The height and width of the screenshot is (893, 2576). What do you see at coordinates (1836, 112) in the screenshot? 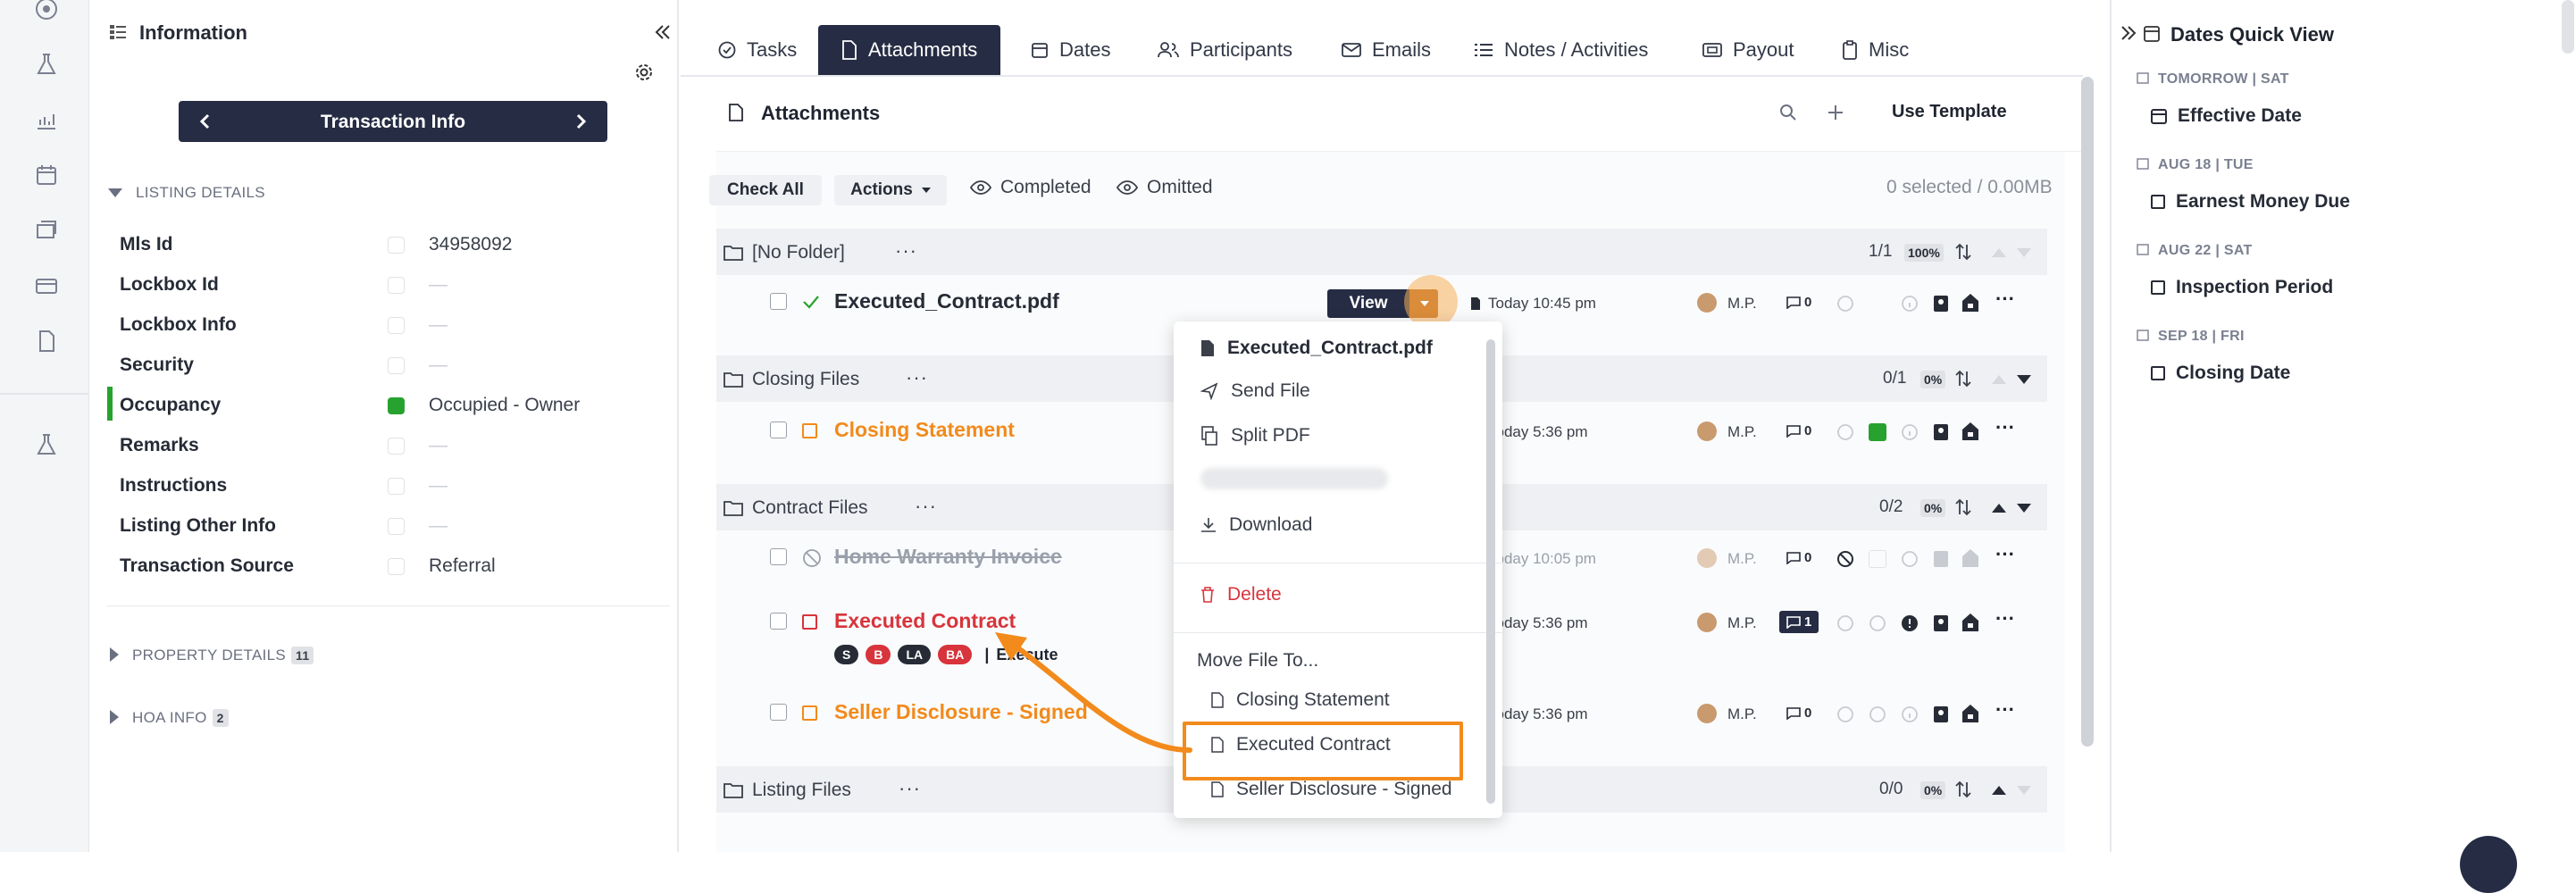
I see `add-icon` at bounding box center [1836, 112].